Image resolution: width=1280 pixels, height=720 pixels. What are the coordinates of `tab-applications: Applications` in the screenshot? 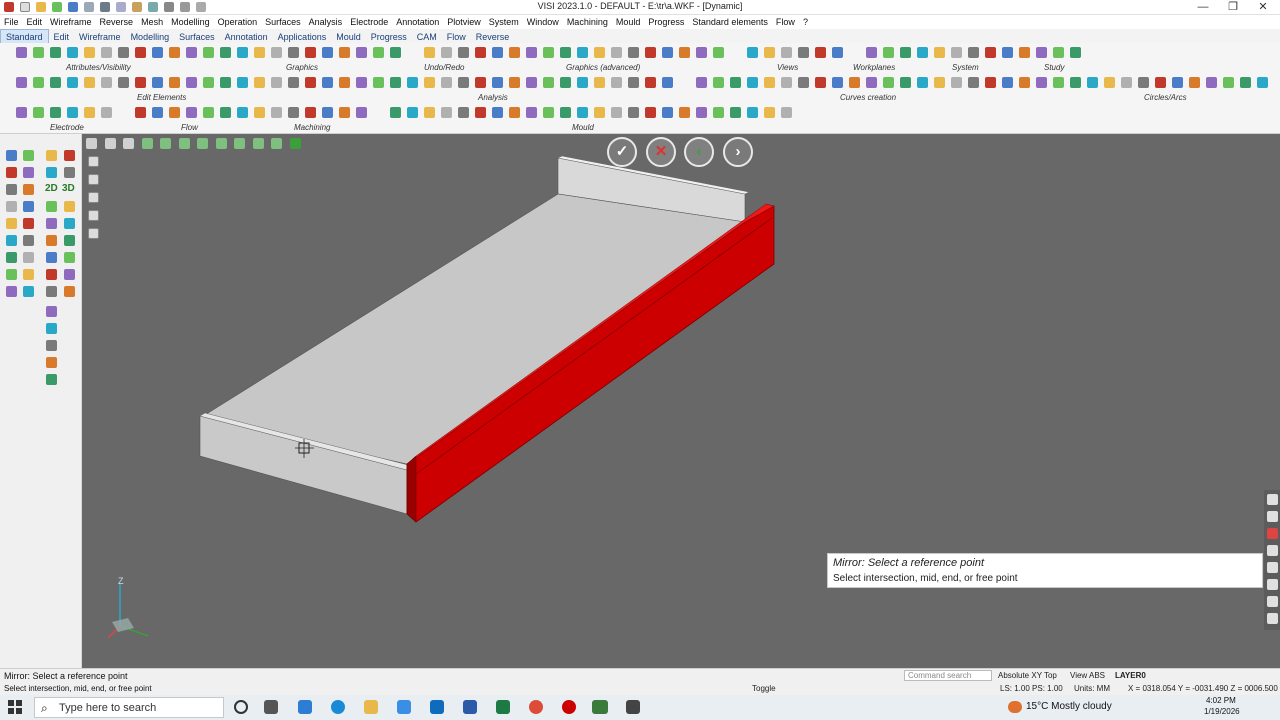 It's located at (302, 37).